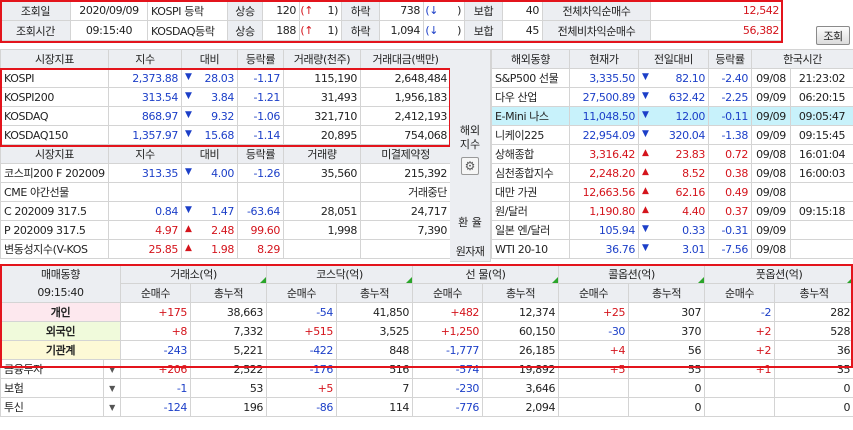 The height and width of the screenshot is (430, 853). Describe the element at coordinates (193, 274) in the screenshot. I see `group-kospi-exchange: 거래소(억)` at that location.